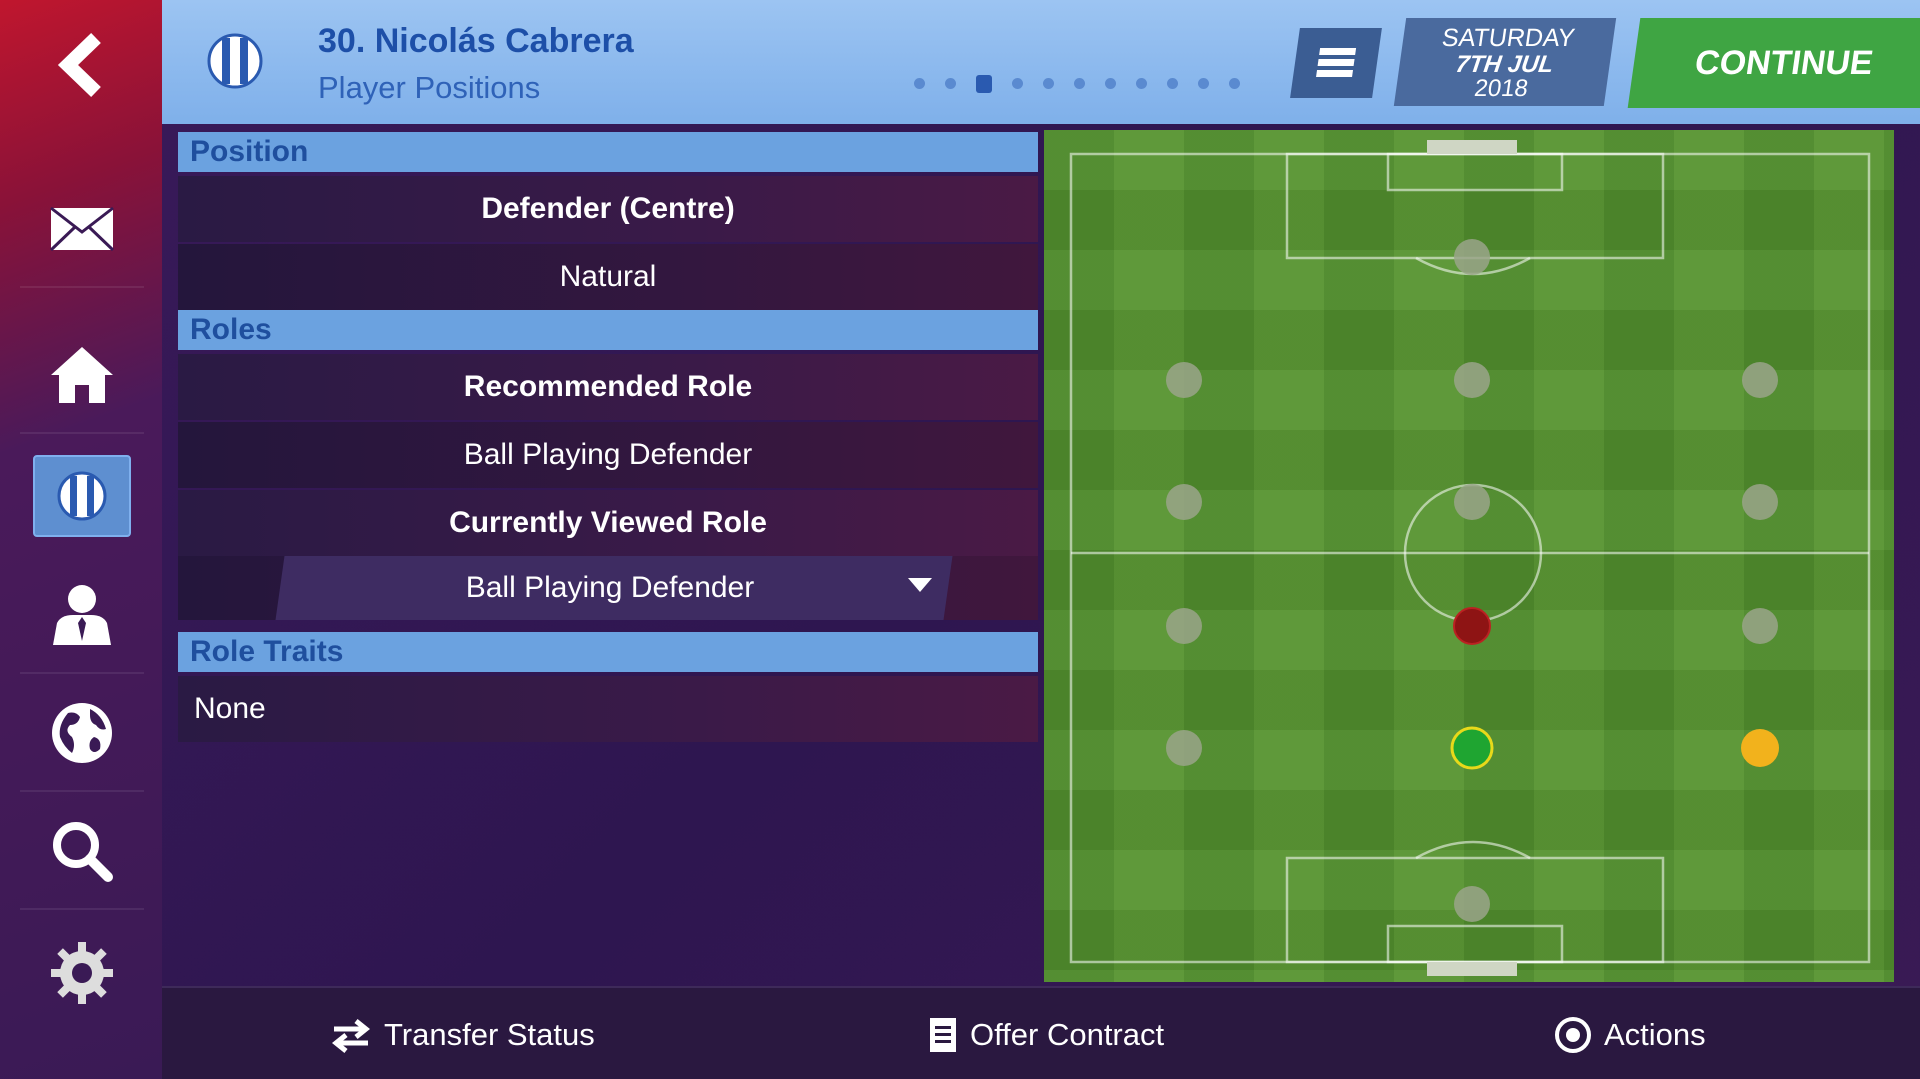  What do you see at coordinates (1472, 904) in the screenshot?
I see `pos-gk-bottom` at bounding box center [1472, 904].